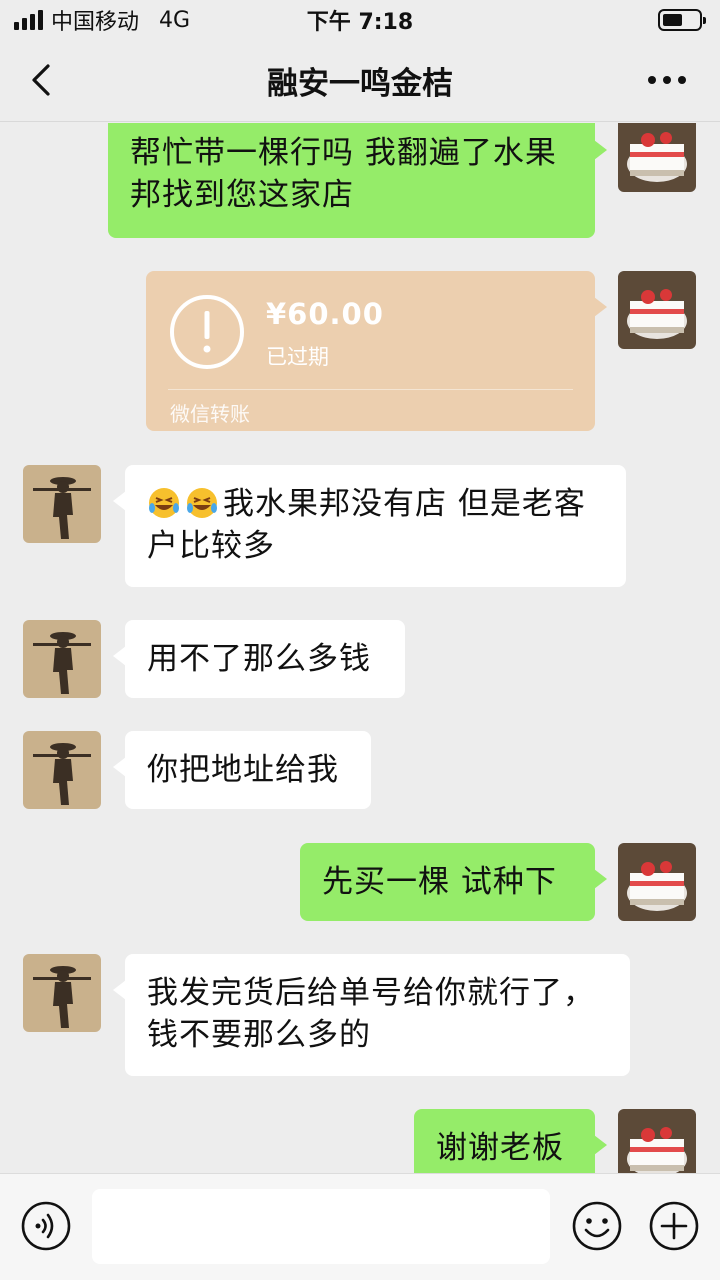 The width and height of the screenshot is (720, 1280). Describe the element at coordinates (175, 20) in the screenshot. I see `network-label: 4G` at that location.